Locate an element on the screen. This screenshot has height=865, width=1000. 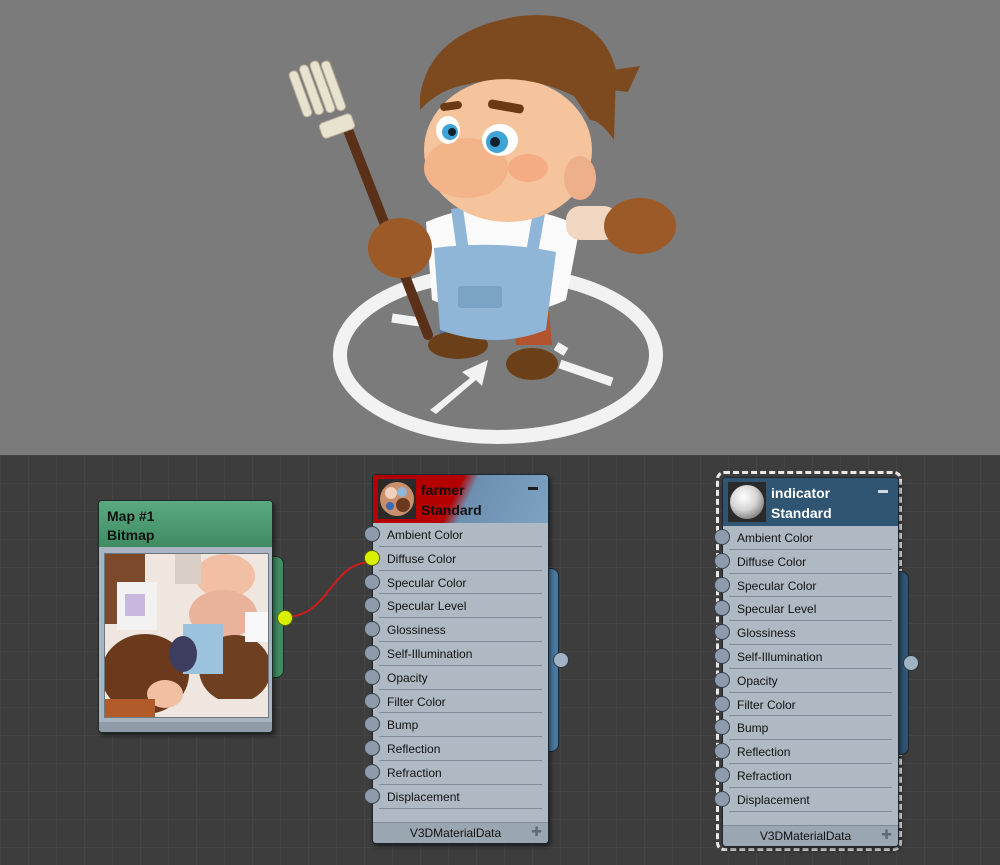
bitmap-node: Map #1 Bitmap is located at coordinates (195, 616).